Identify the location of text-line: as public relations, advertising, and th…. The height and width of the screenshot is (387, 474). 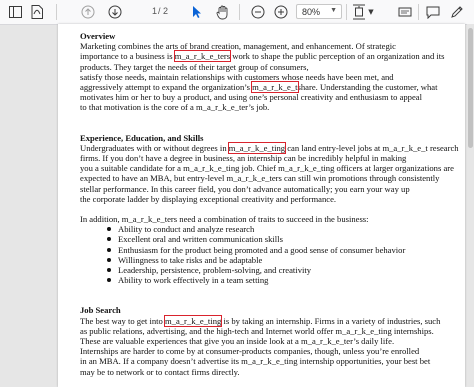
(257, 330).